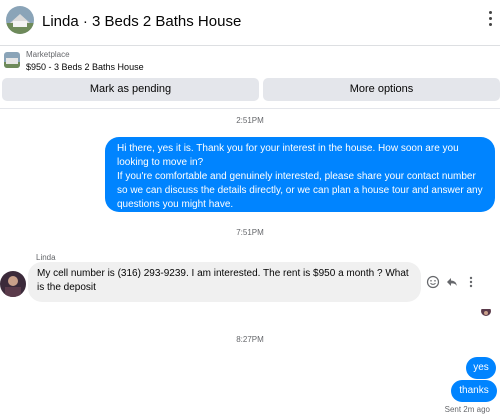 The height and width of the screenshot is (420, 500). I want to click on listing-summary: Marketplace $950 - 3 Beds 2 Baths House, so click(250, 62).